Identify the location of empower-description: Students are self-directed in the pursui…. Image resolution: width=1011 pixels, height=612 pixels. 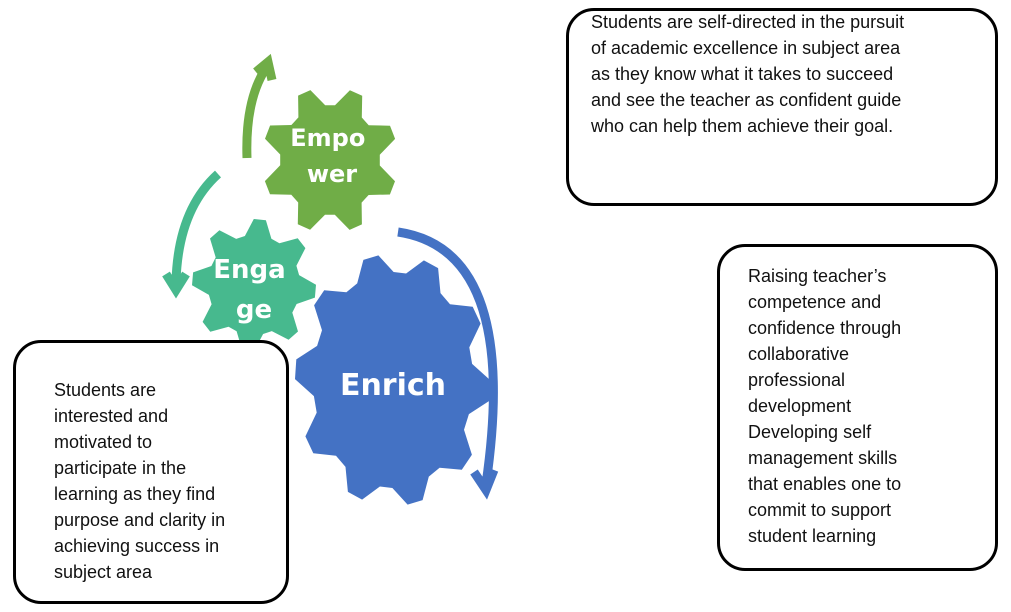
(748, 74).